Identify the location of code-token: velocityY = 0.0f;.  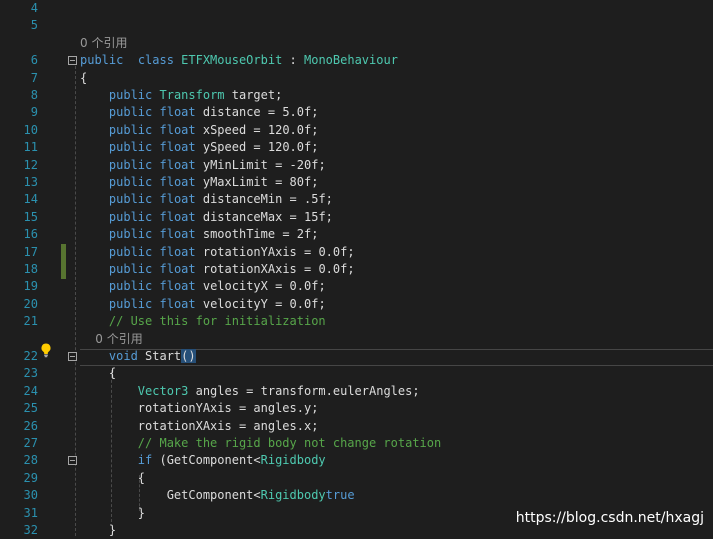
(260, 303).